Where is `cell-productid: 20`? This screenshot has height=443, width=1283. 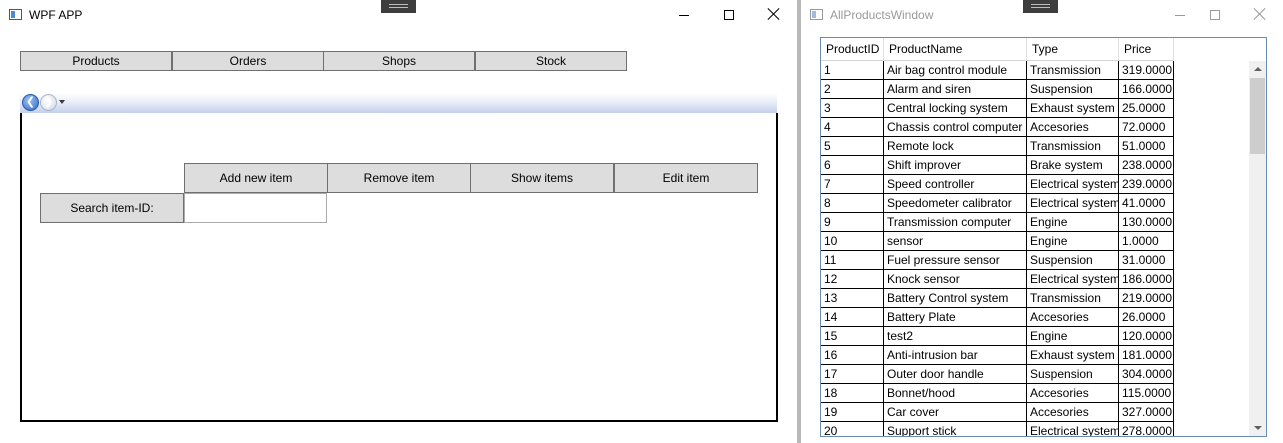 cell-productid: 20 is located at coordinates (852, 429).